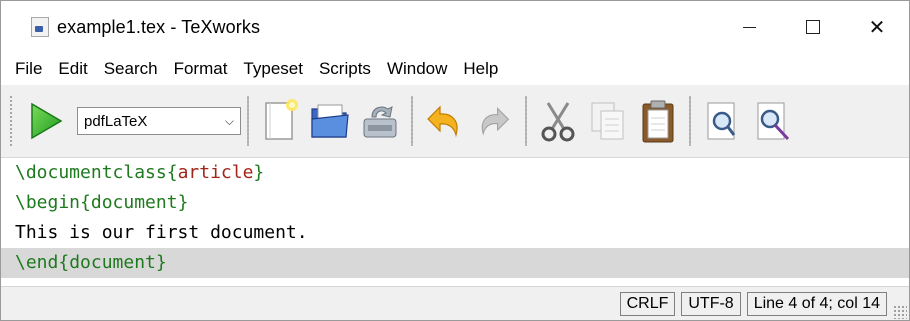  What do you see at coordinates (273, 69) in the screenshot?
I see `menu-typeset: Typeset` at bounding box center [273, 69].